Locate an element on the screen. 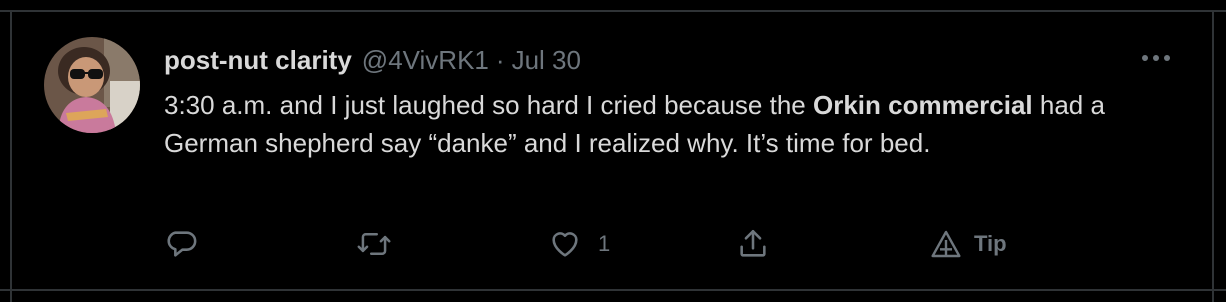  more-icon is located at coordinates (1156, 58).